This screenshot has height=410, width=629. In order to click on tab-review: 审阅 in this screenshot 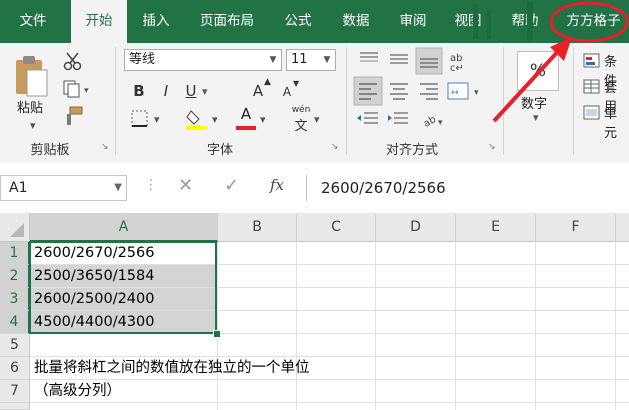, I will do `click(413, 21)`.